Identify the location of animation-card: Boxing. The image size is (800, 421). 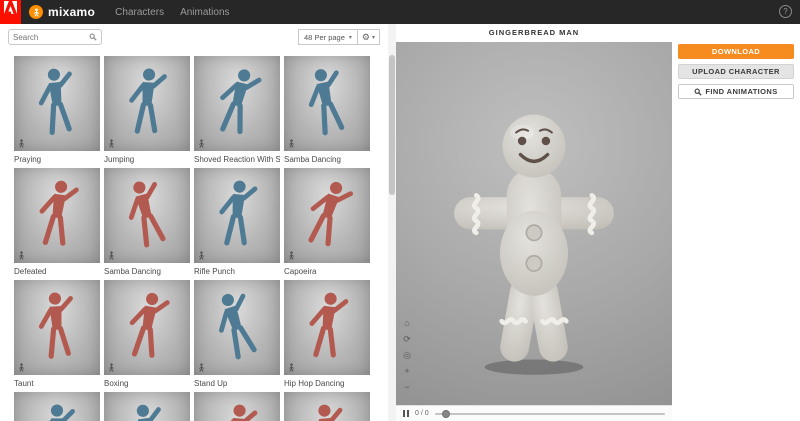
(147, 336).